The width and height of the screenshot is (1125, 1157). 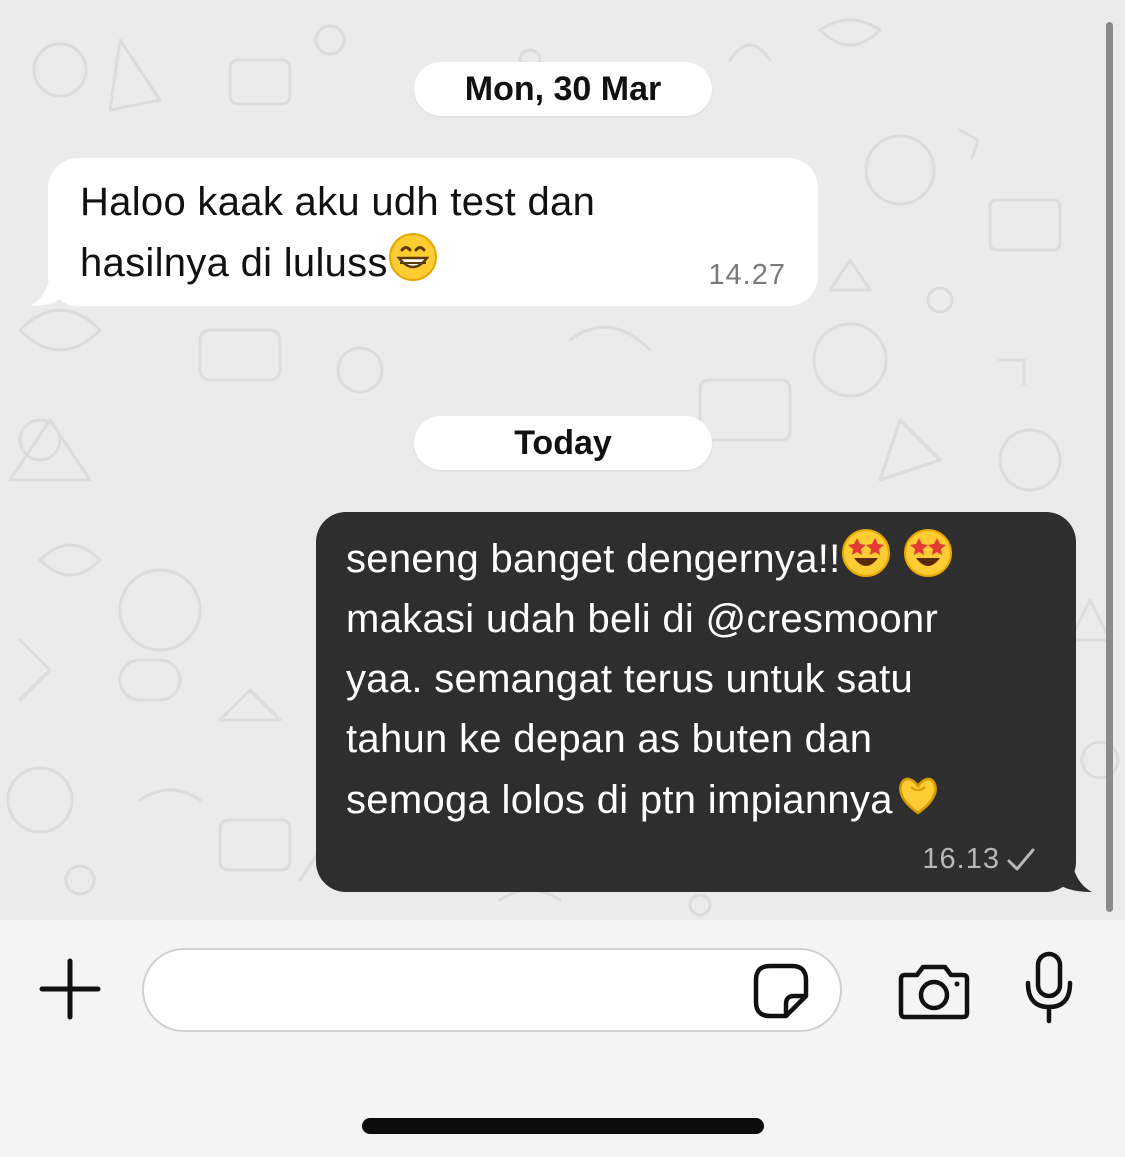 What do you see at coordinates (563, 89) in the screenshot?
I see `date-separator: Mon, 30 Mar` at bounding box center [563, 89].